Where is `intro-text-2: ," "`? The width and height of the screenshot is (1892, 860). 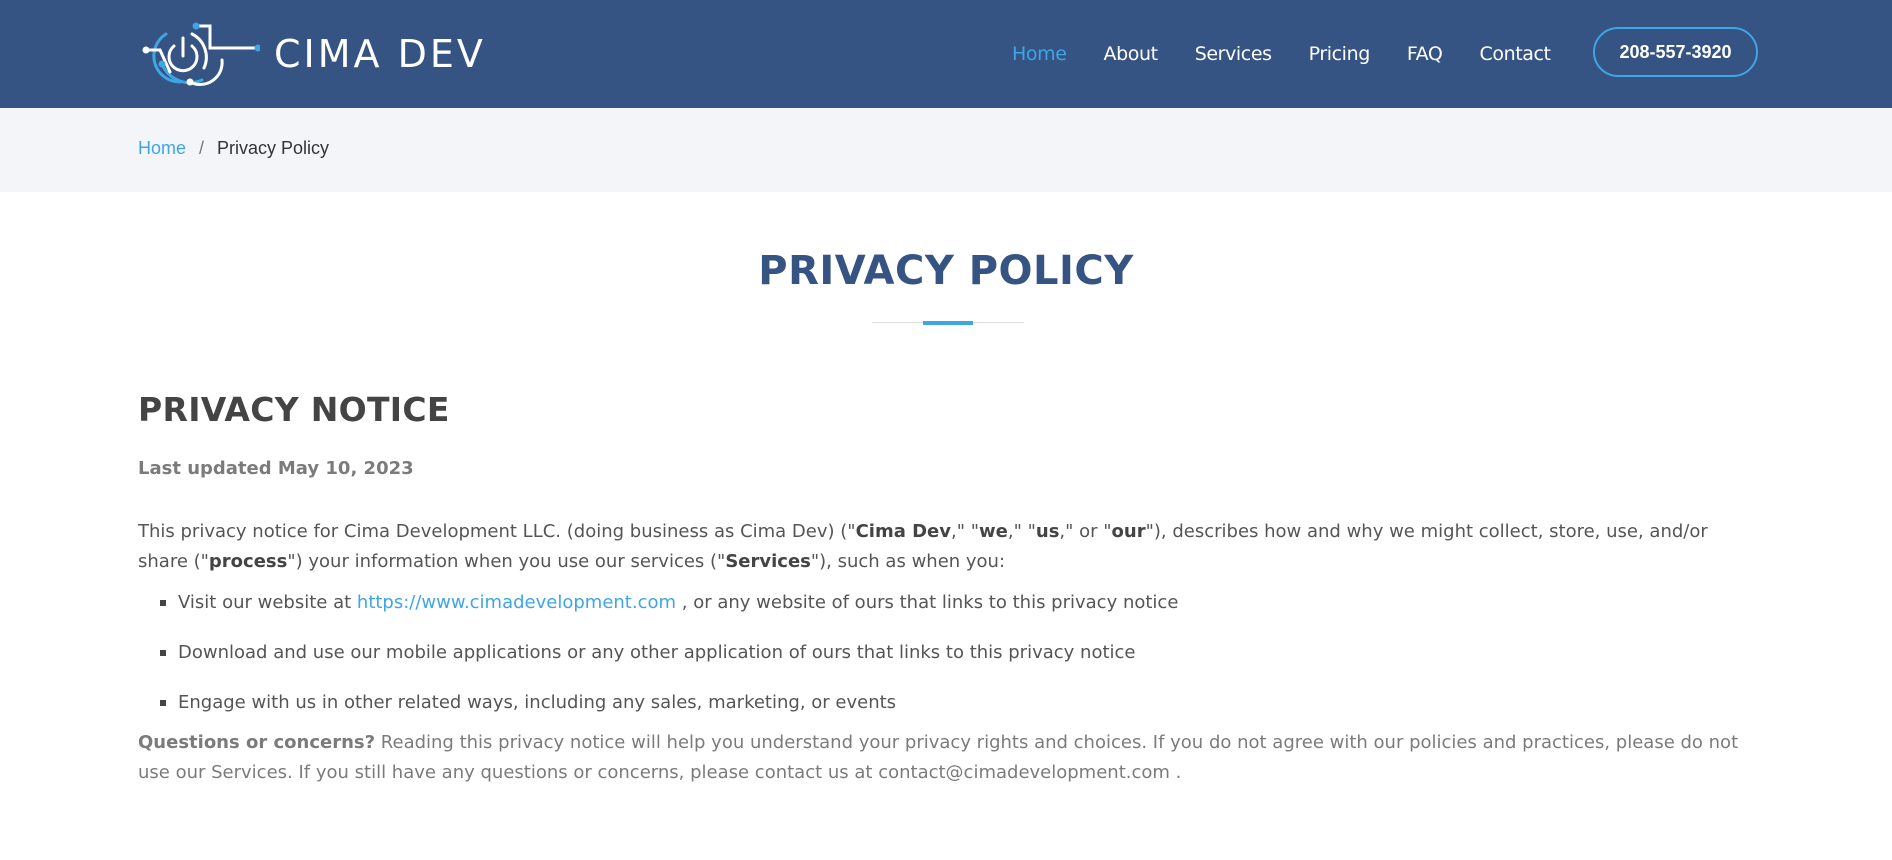
intro-text-2: ," " is located at coordinates (965, 531).